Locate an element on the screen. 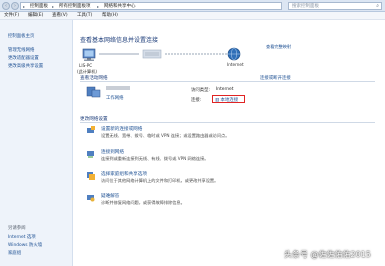 The height and width of the screenshot is (266, 385). watermark: 头条号 @佐佐佑佑2015 is located at coordinates (327, 254).